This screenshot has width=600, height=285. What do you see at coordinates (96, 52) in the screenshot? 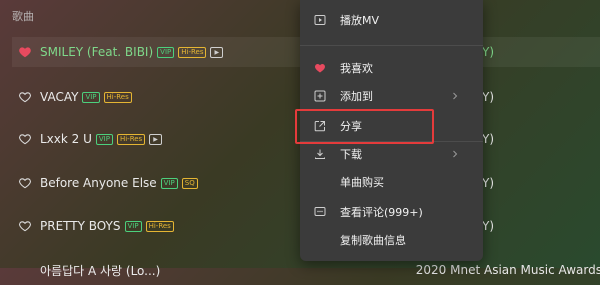
I see `song-title: SMILEY (Feat. BIBI)` at bounding box center [96, 52].